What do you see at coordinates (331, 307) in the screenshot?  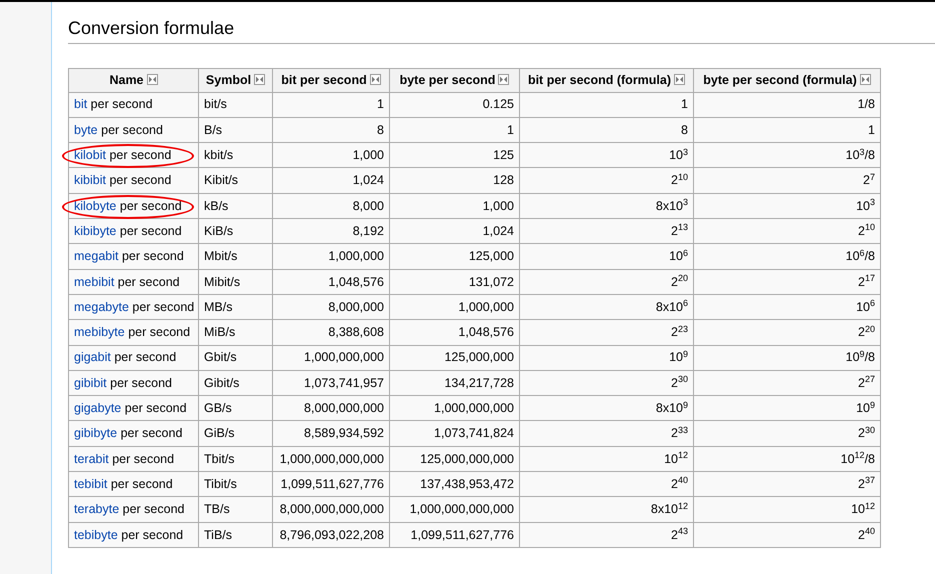 I see `table-cell: 8,000,000` at bounding box center [331, 307].